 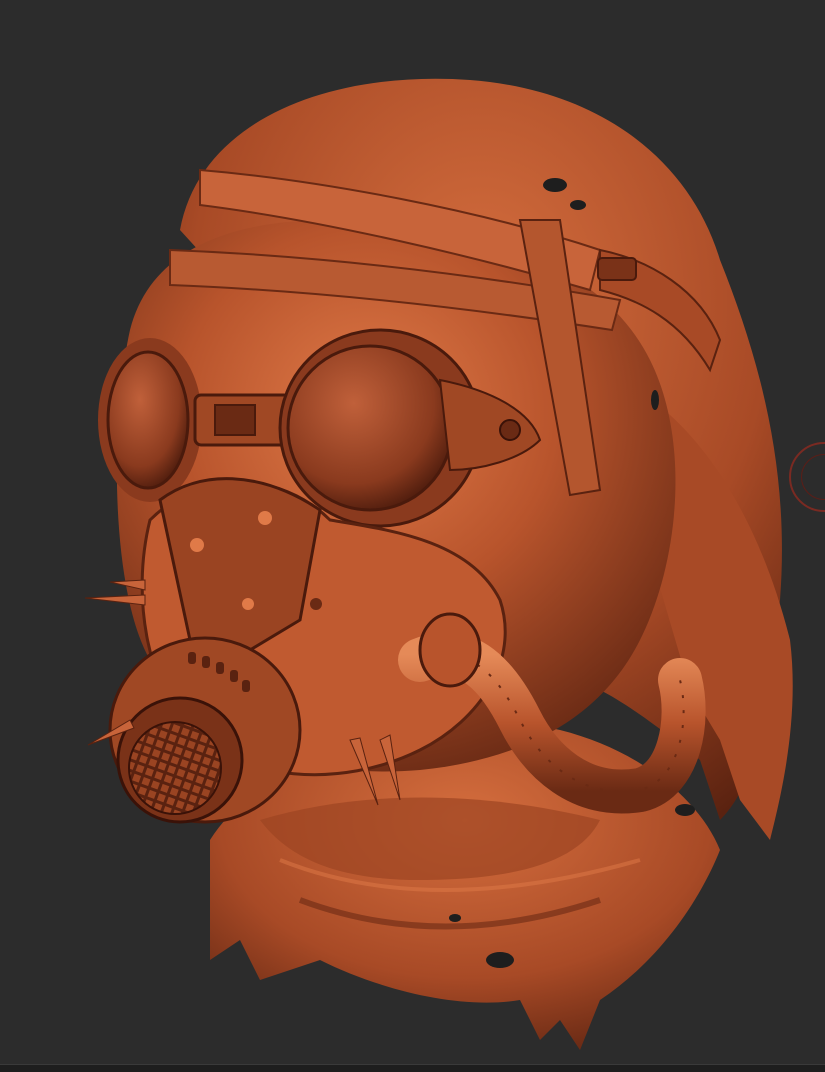 I want to click on filter-canister, so click(x=205, y=730).